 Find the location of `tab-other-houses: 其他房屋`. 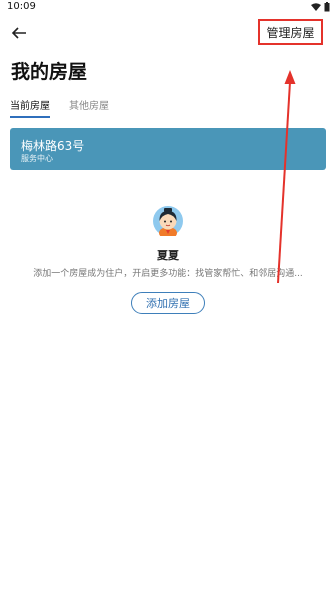

tab-other-houses: 其他房屋 is located at coordinates (89, 107).